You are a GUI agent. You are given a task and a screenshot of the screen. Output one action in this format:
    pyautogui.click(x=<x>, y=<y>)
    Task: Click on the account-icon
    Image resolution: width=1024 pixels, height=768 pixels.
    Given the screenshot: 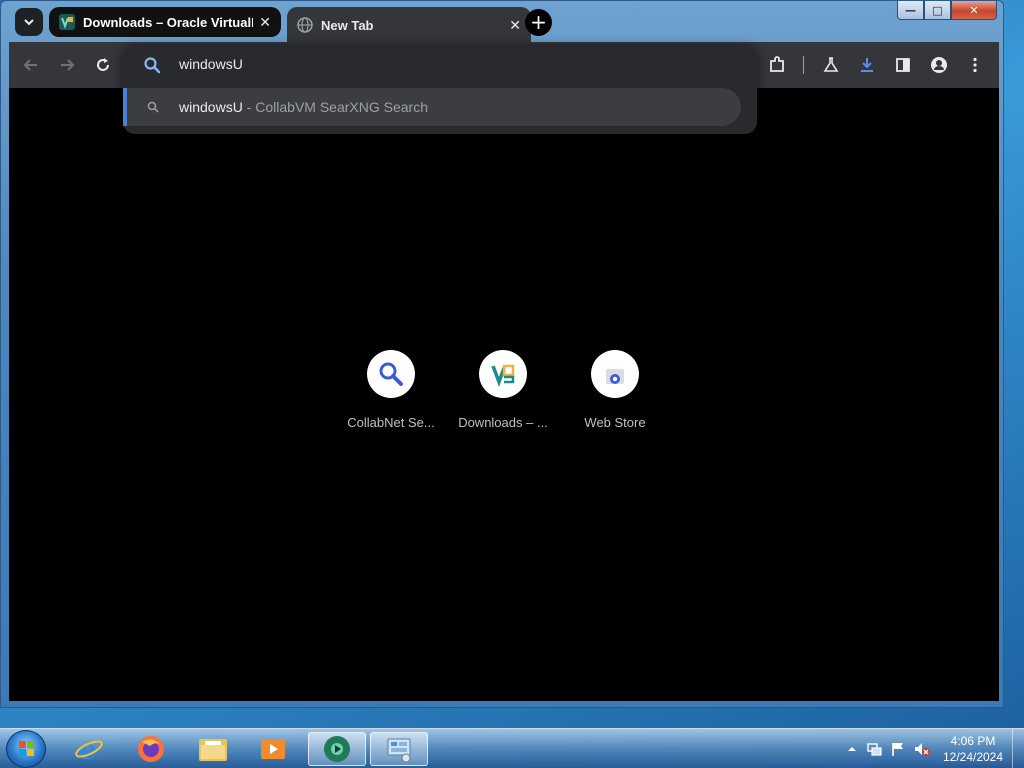 What is the action you would take?
    pyautogui.click(x=939, y=65)
    